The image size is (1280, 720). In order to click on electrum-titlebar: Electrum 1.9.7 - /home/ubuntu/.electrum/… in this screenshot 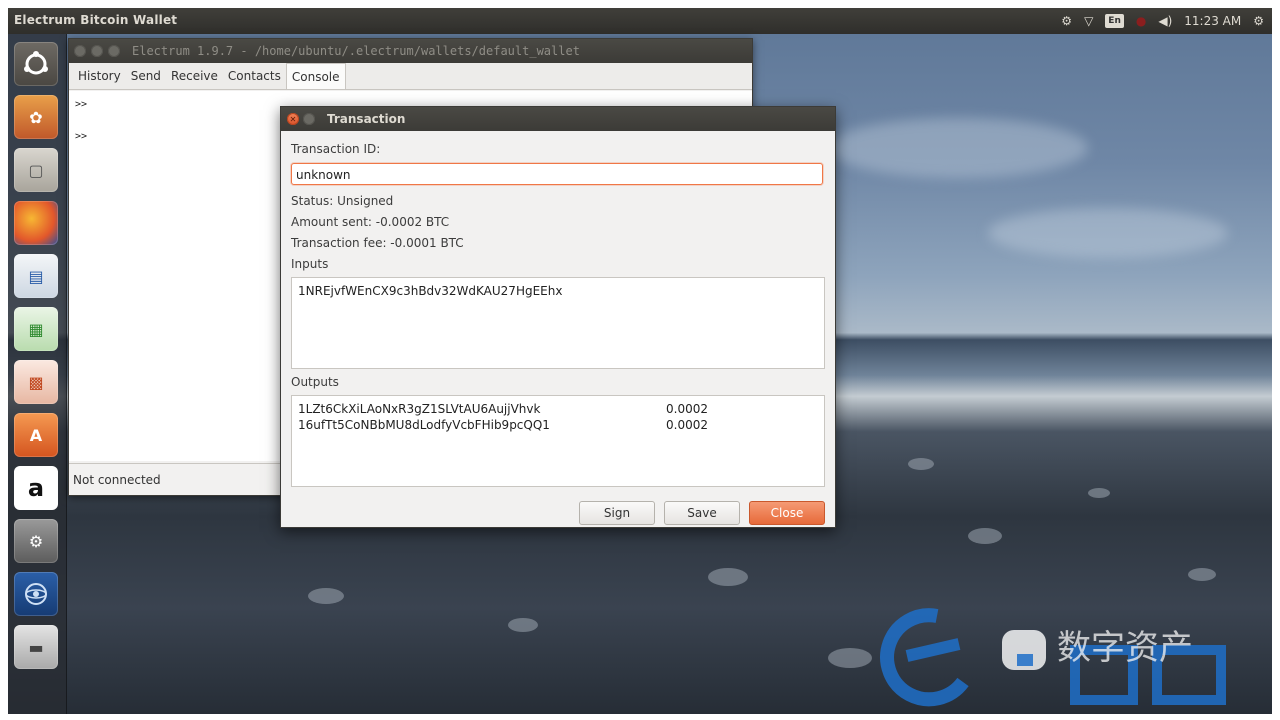, I will do `click(410, 51)`.